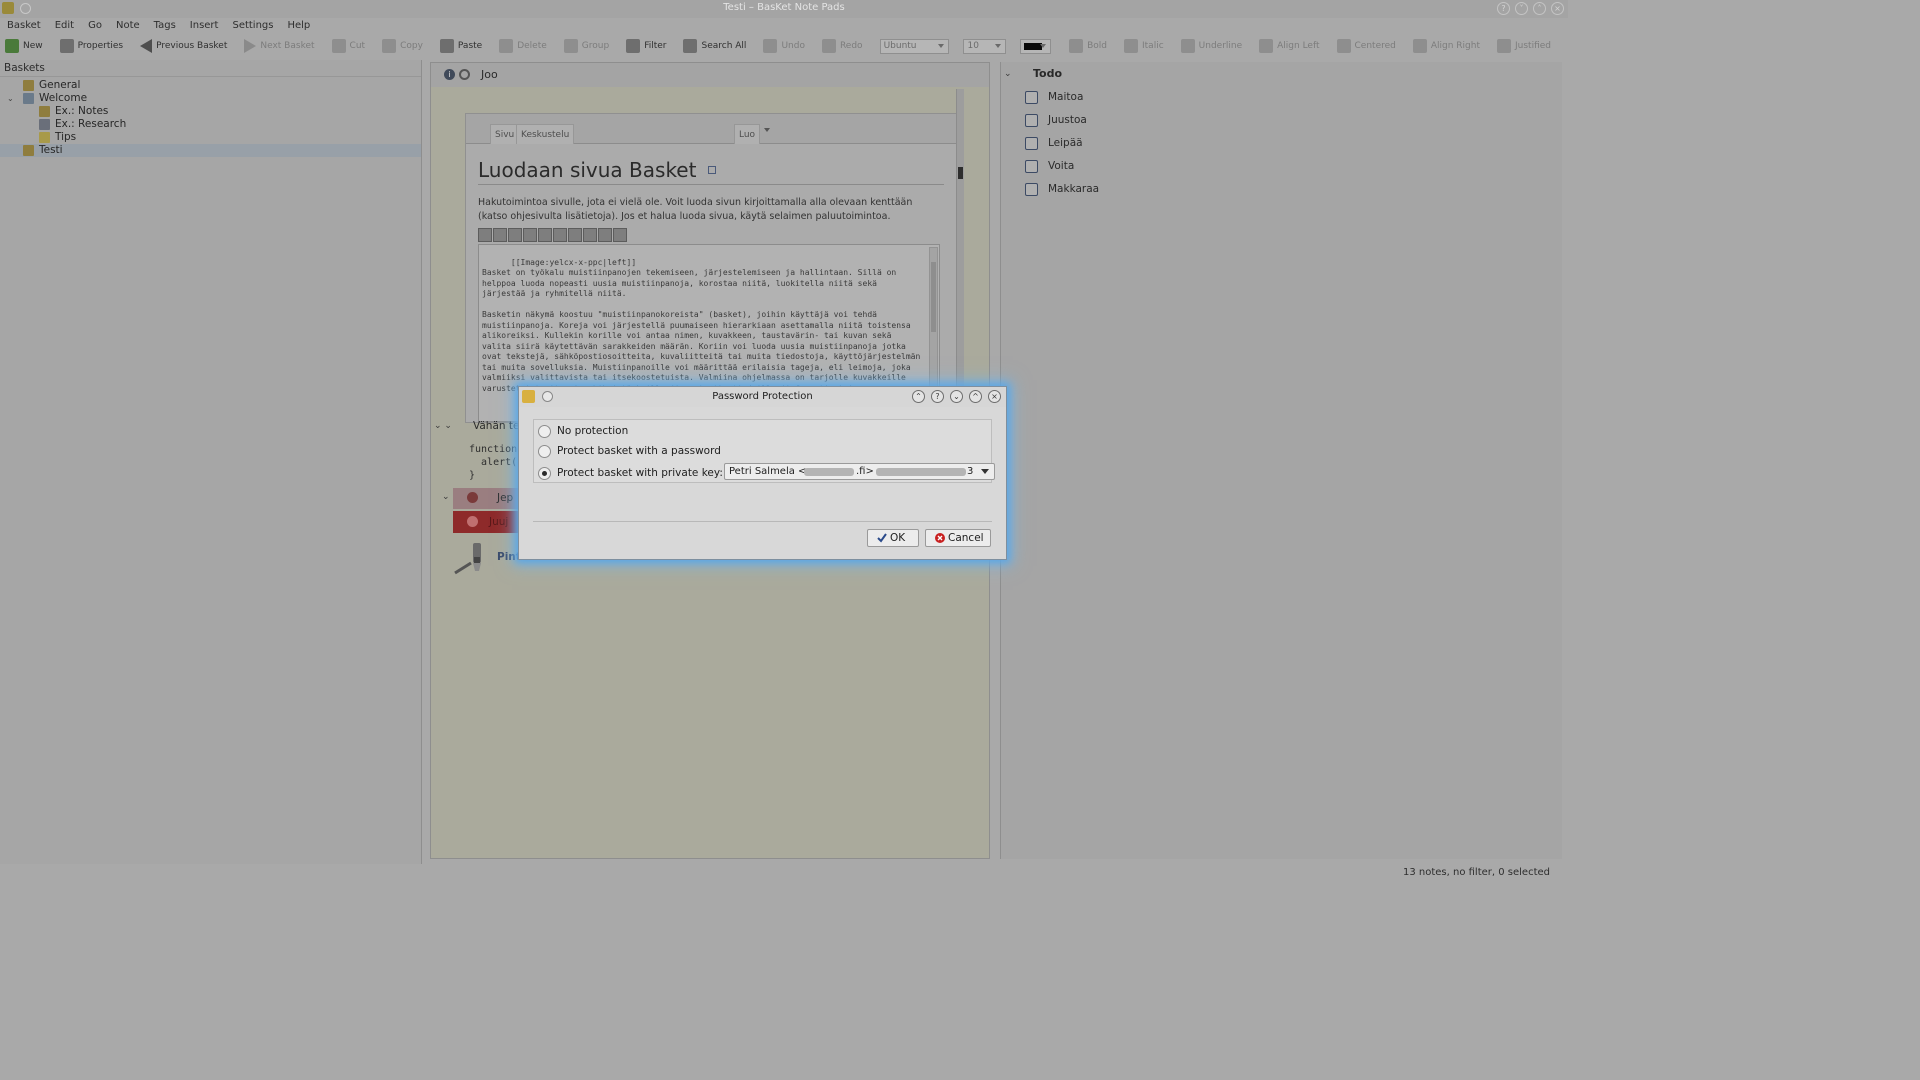  What do you see at coordinates (893, 538) in the screenshot?
I see `ok-button: OK` at bounding box center [893, 538].